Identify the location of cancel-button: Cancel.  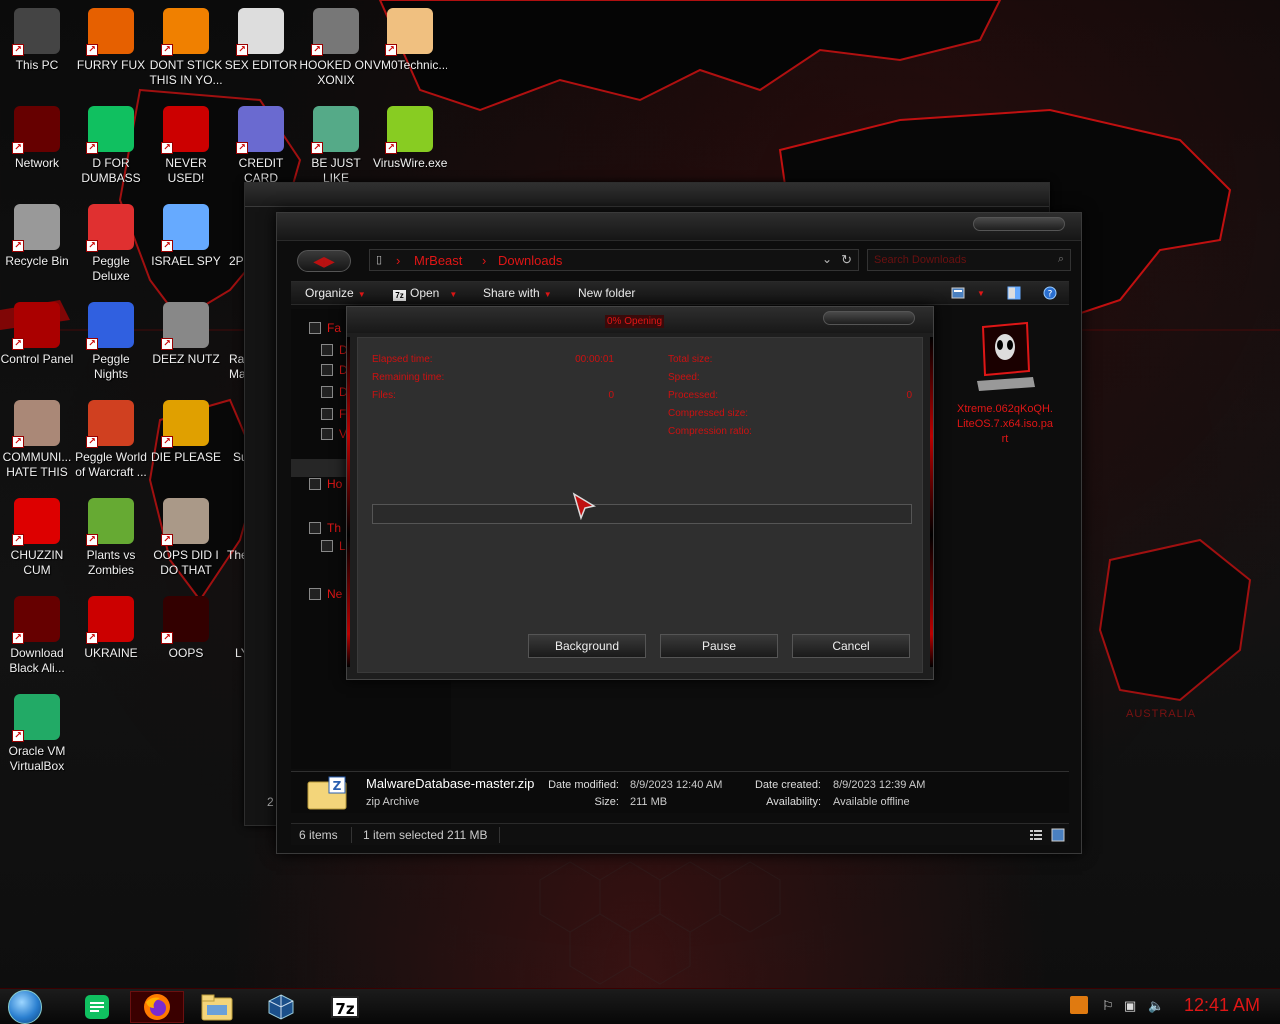
(851, 646).